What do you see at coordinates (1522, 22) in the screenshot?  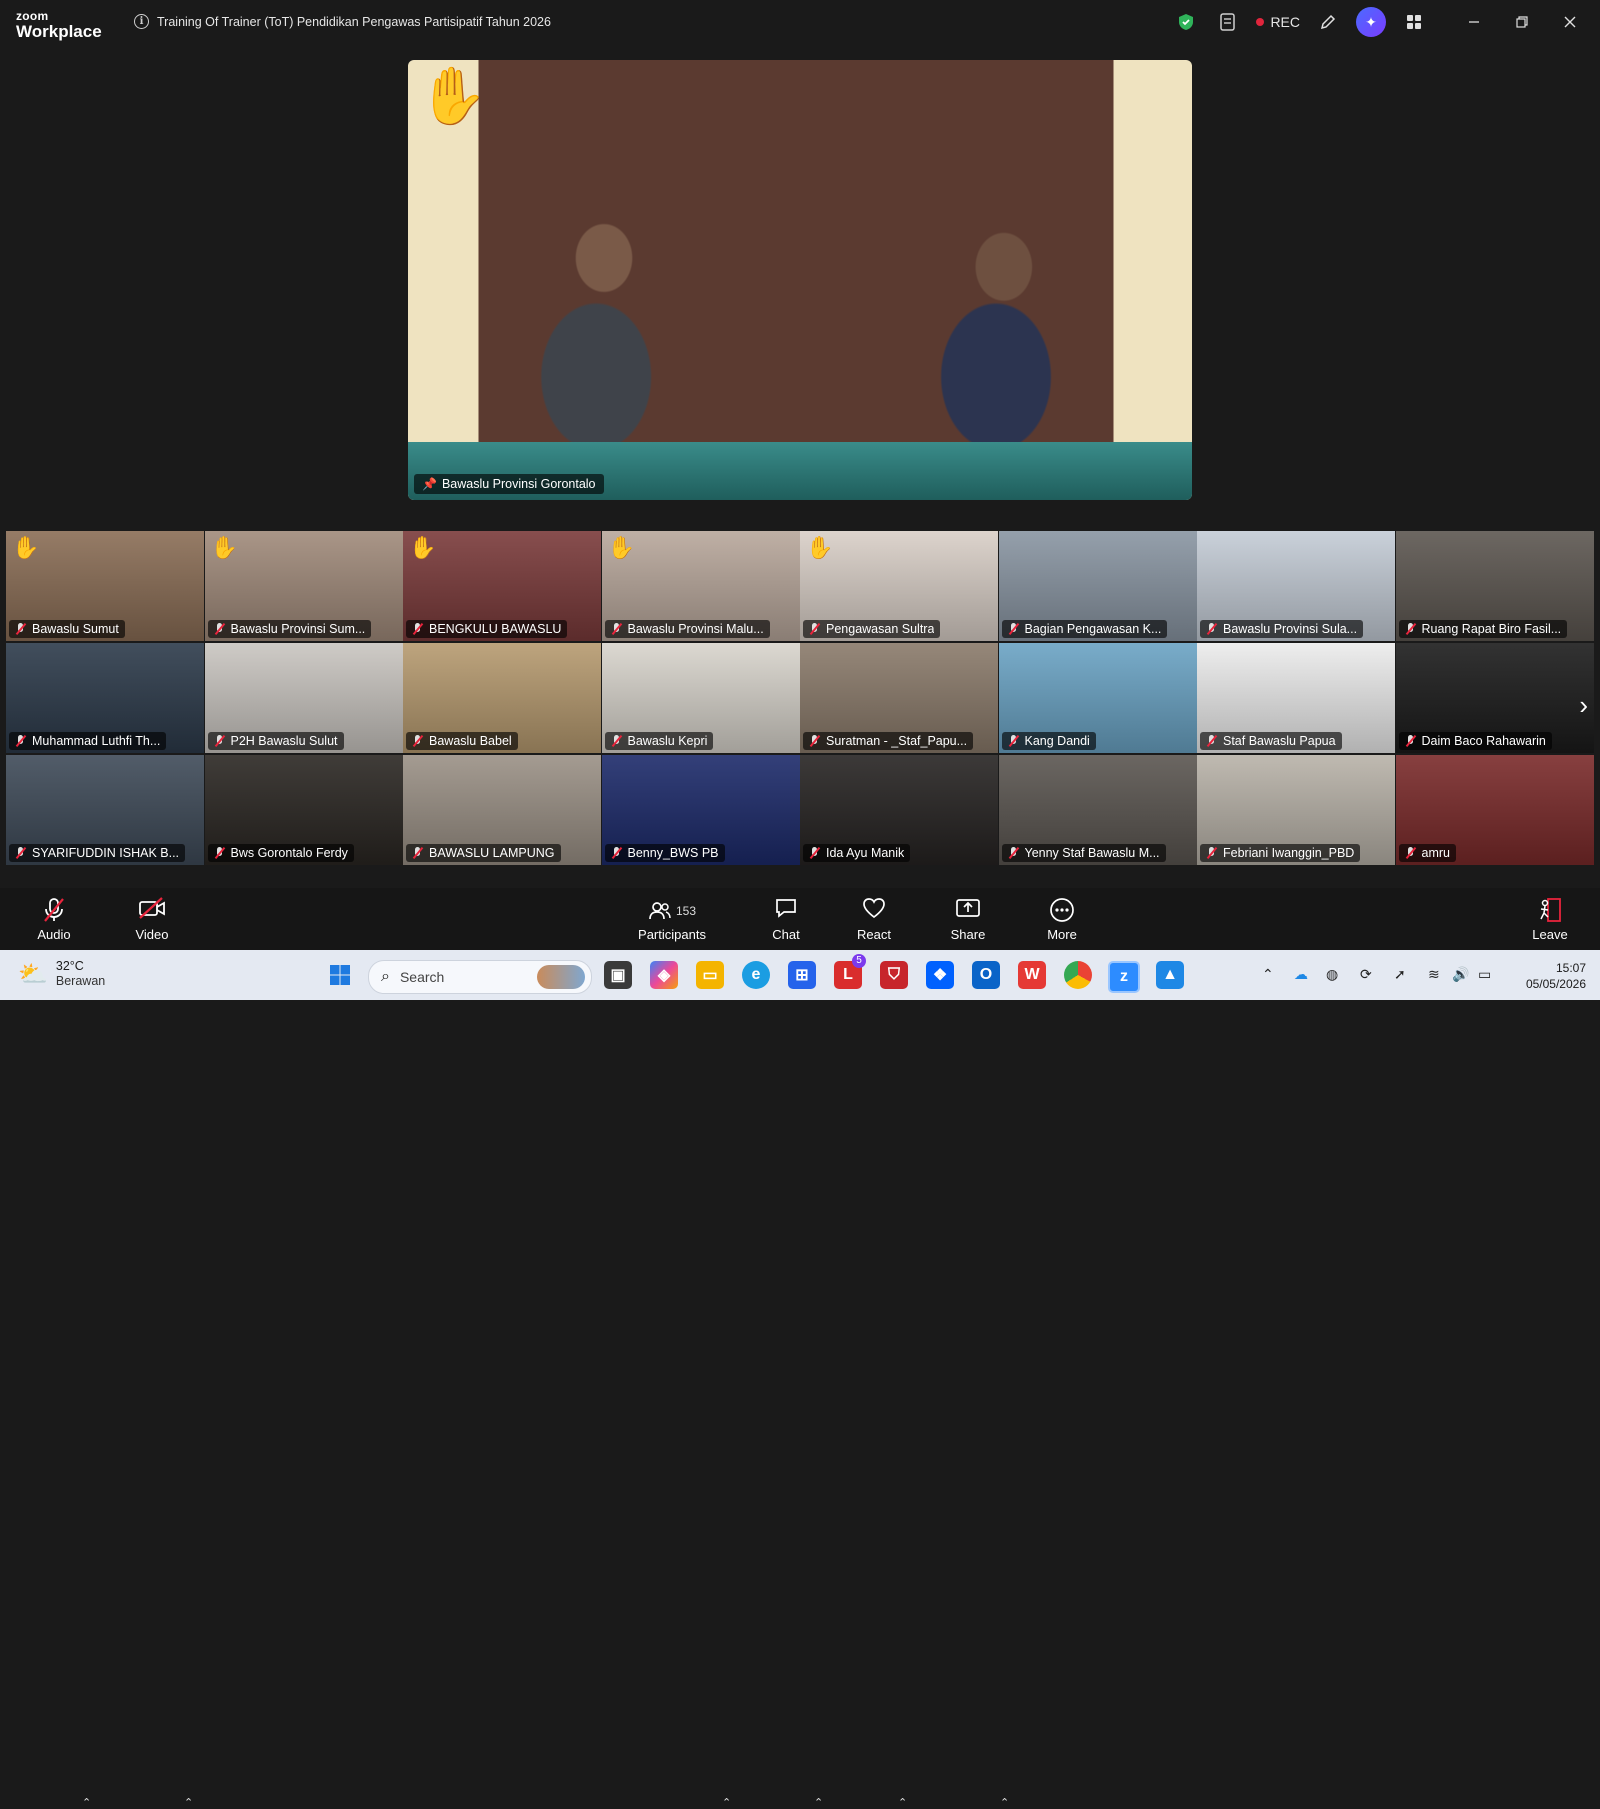 I see `restore-button` at bounding box center [1522, 22].